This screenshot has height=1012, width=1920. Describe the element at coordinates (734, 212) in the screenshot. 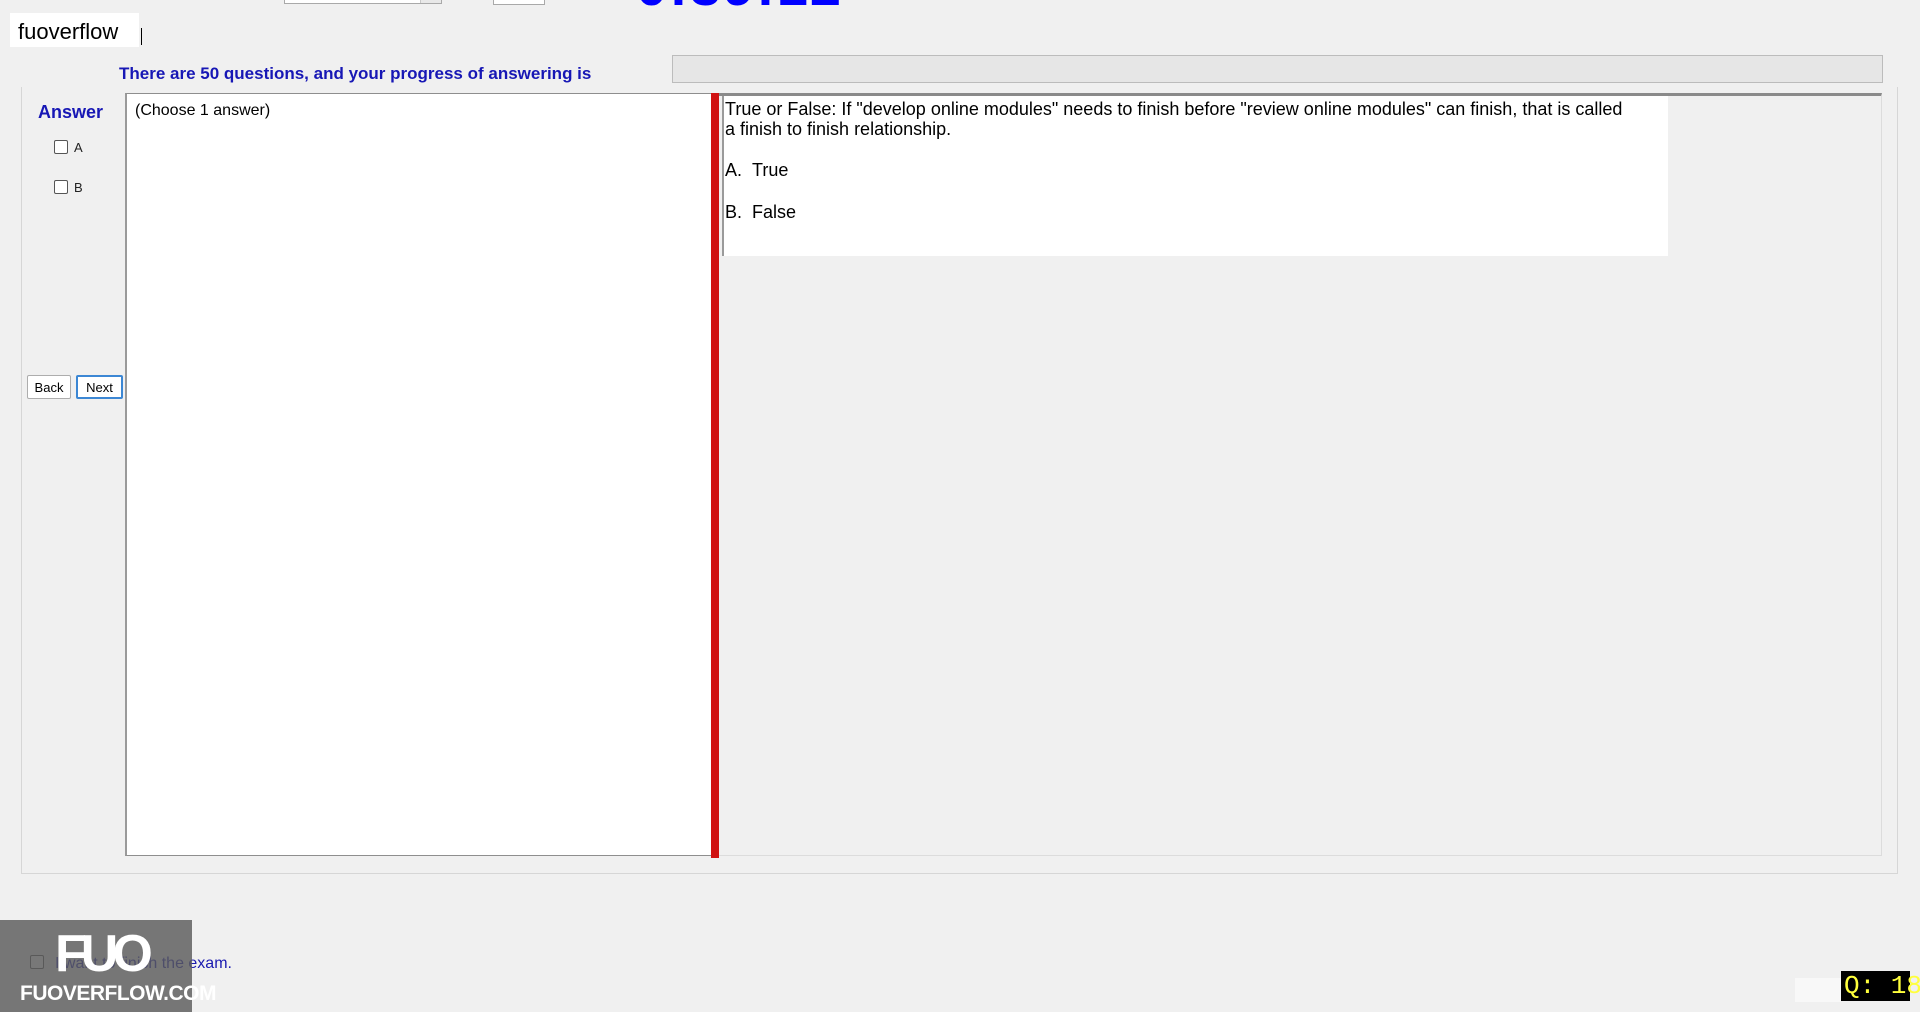

I see `choice-letter: B.` at that location.